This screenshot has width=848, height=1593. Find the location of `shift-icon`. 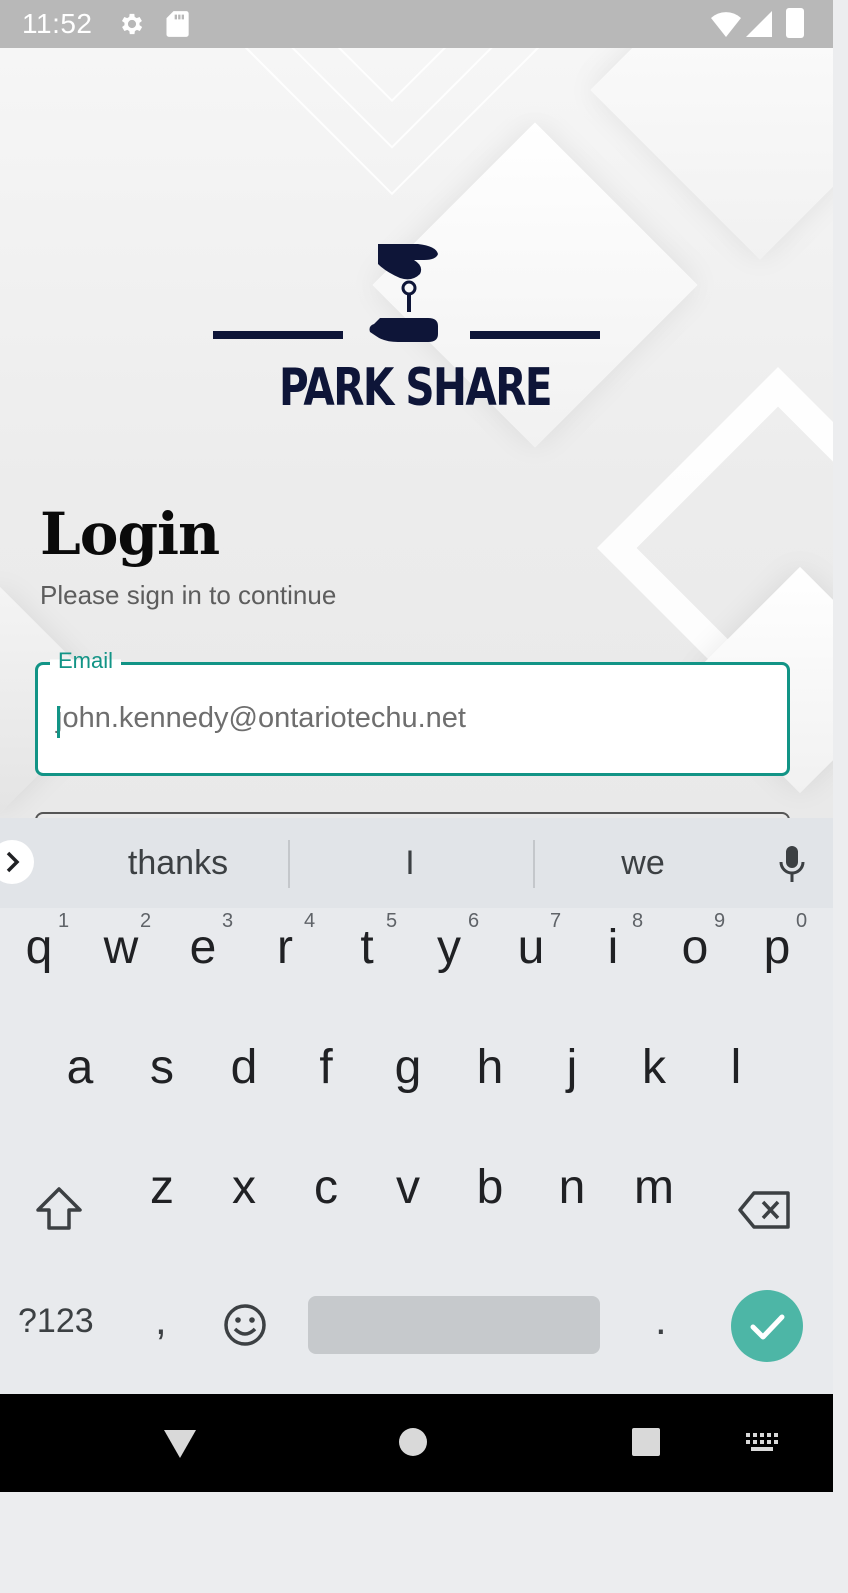

shift-icon is located at coordinates (59, 1209).